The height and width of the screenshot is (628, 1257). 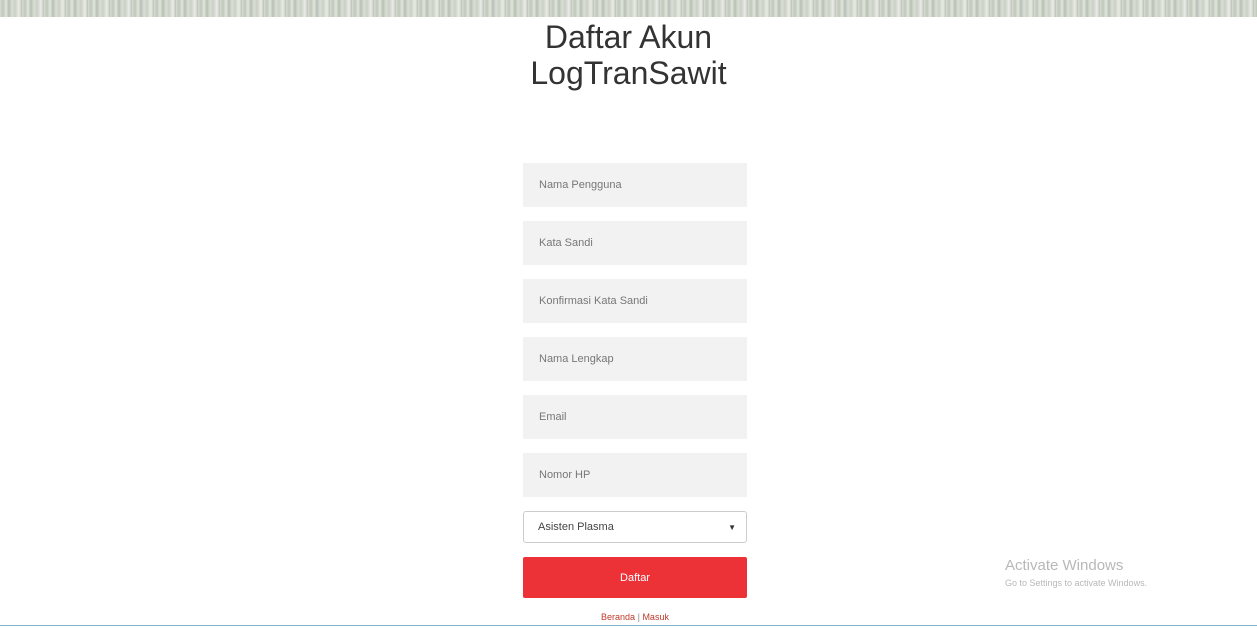 What do you see at coordinates (576, 527) in the screenshot?
I see `role-select-value: Asisten Plasma` at bounding box center [576, 527].